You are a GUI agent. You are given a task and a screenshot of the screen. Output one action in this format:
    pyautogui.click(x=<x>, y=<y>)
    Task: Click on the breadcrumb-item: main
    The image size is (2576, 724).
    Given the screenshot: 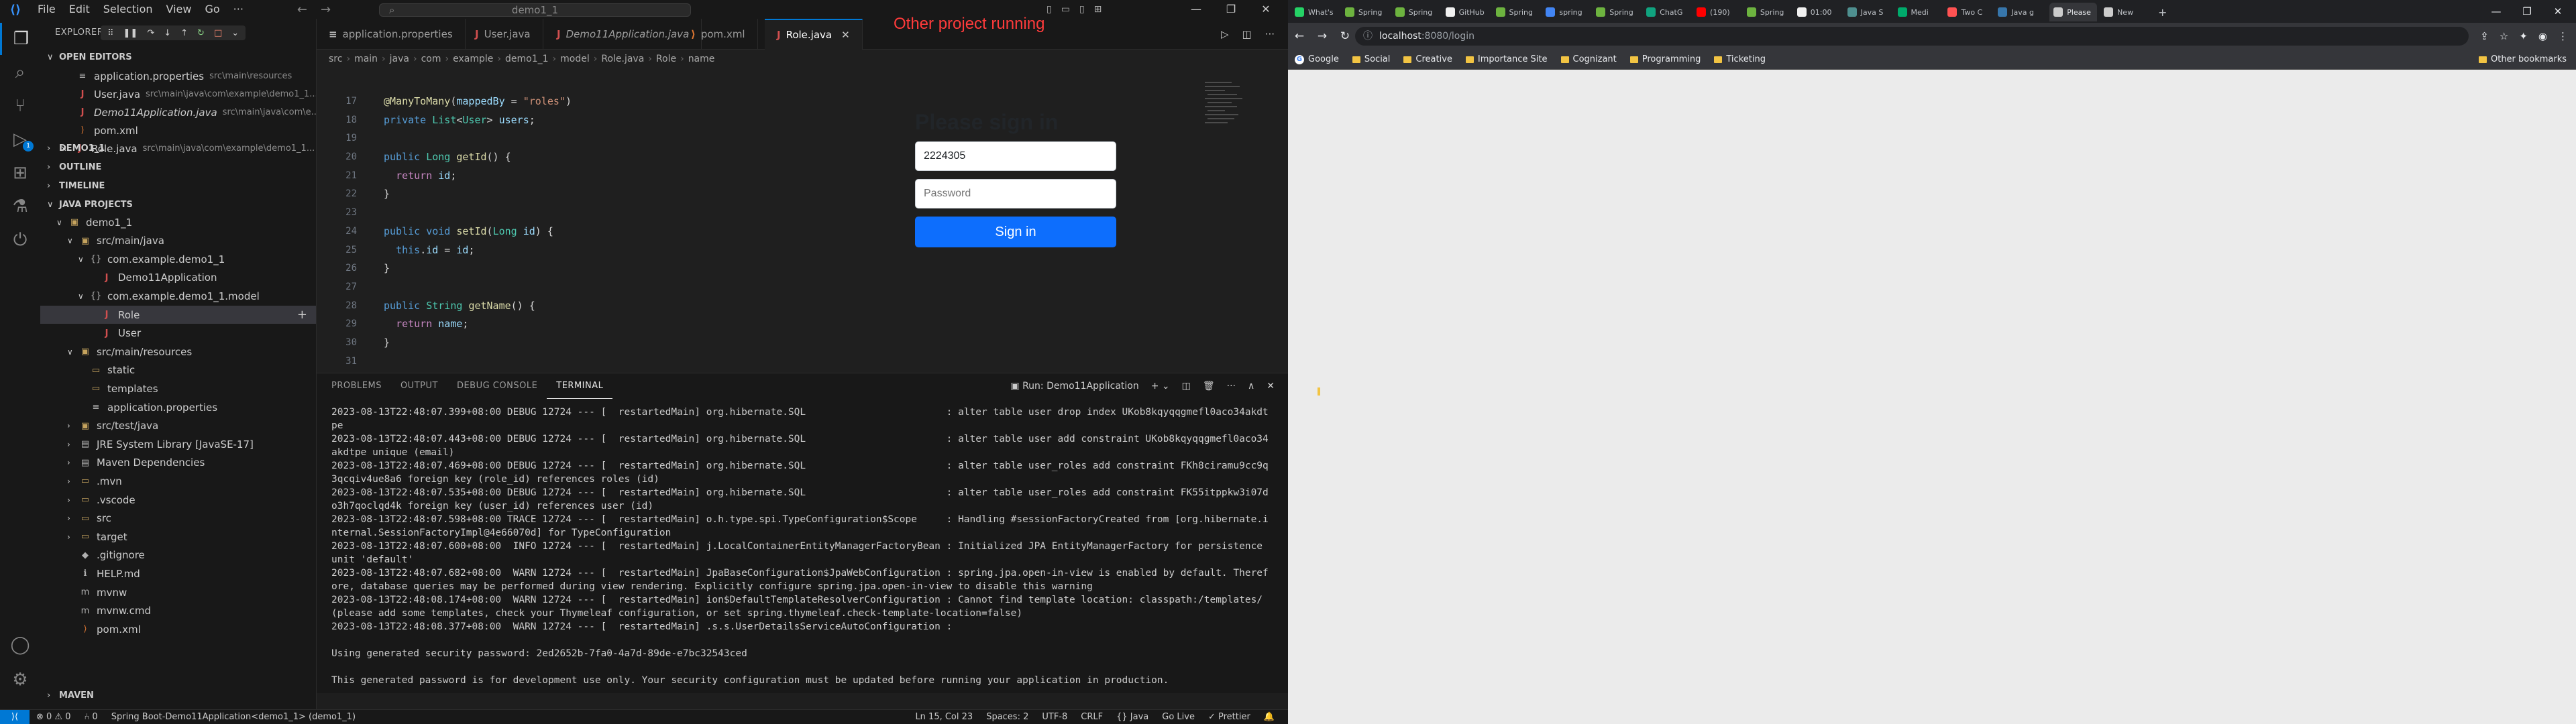 What is the action you would take?
    pyautogui.click(x=366, y=59)
    